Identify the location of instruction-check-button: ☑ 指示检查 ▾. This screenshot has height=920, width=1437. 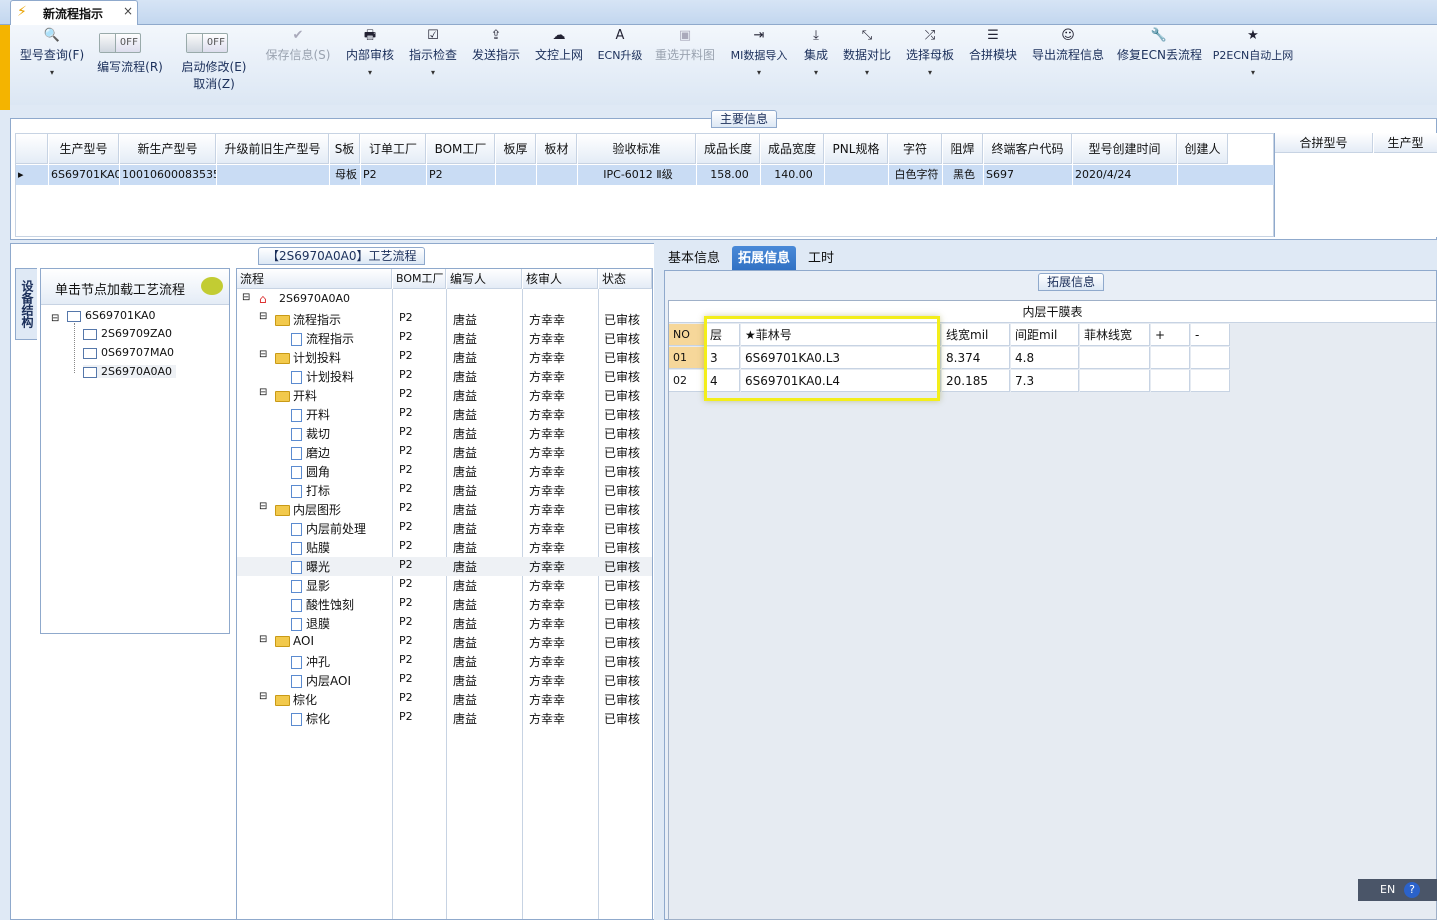
(433, 64).